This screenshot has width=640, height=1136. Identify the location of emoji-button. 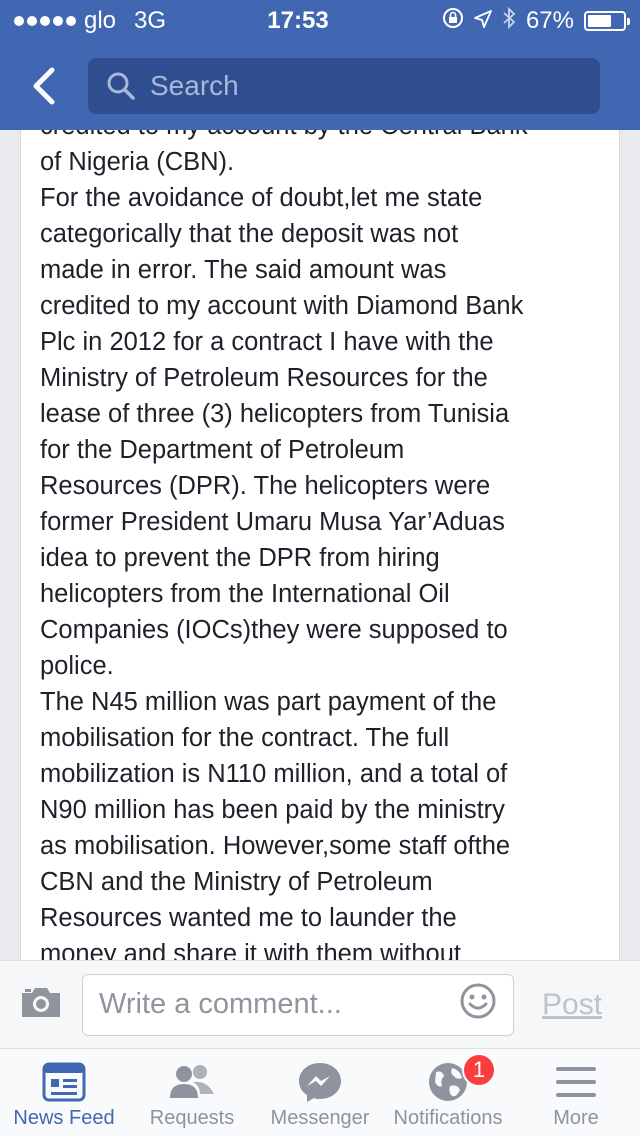
(478, 1005).